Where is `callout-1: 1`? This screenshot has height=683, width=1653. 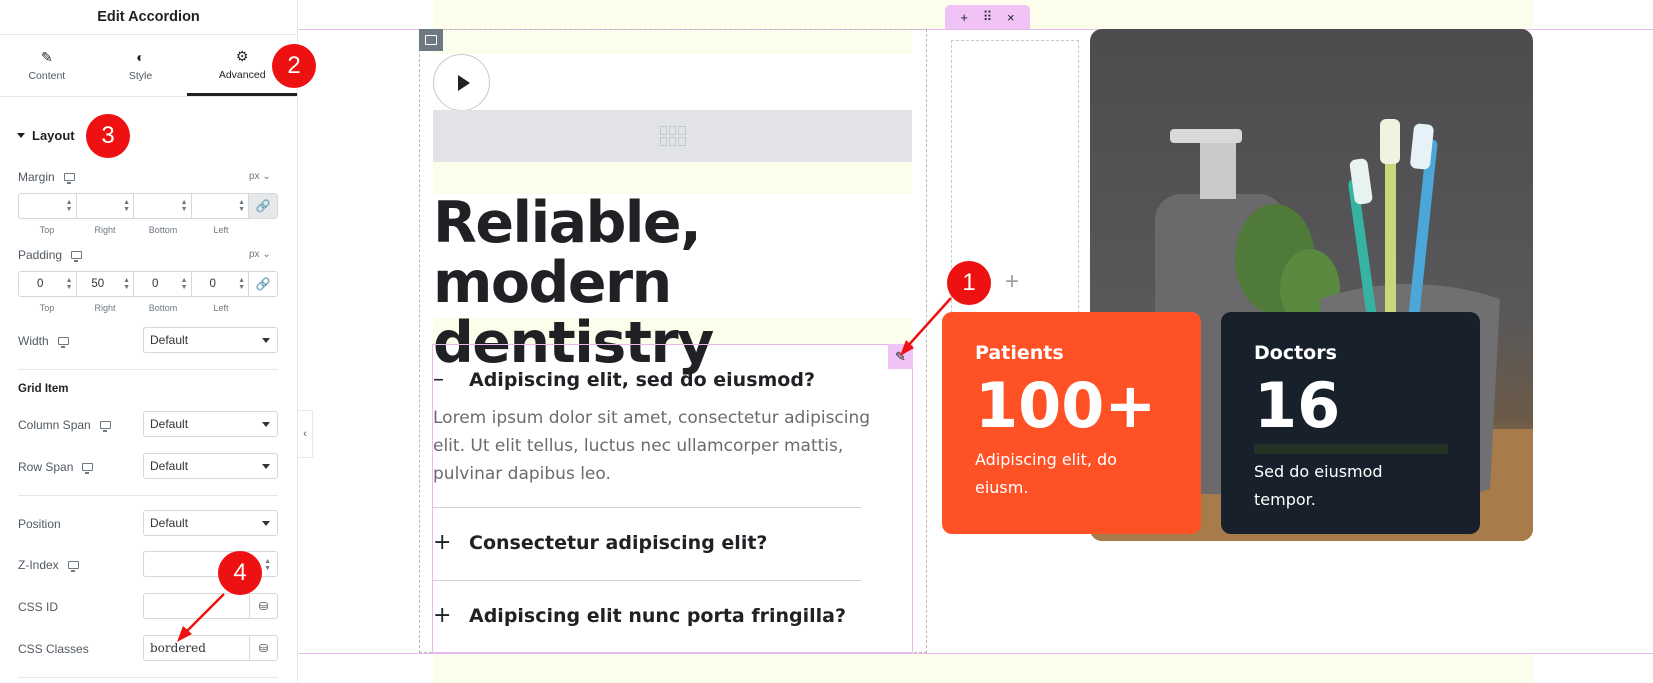 callout-1: 1 is located at coordinates (969, 283).